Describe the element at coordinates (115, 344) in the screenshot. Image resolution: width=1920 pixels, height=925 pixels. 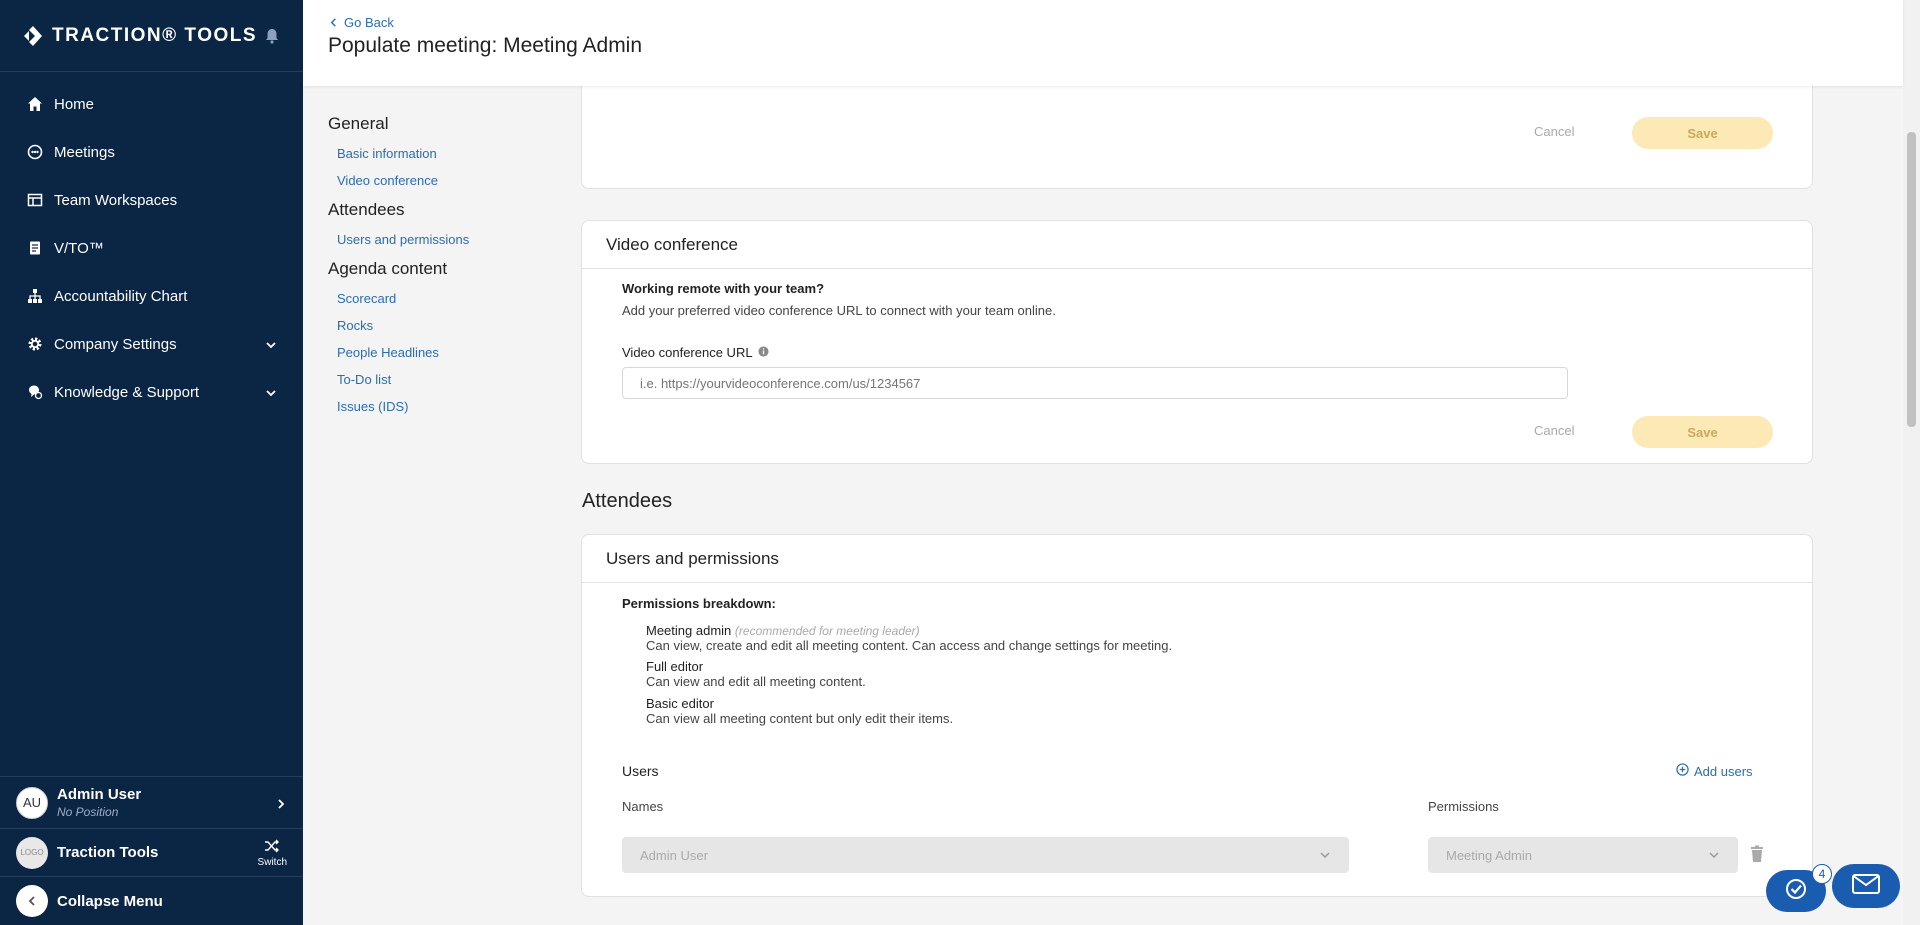
I see `nav-label: Company Settings` at that location.